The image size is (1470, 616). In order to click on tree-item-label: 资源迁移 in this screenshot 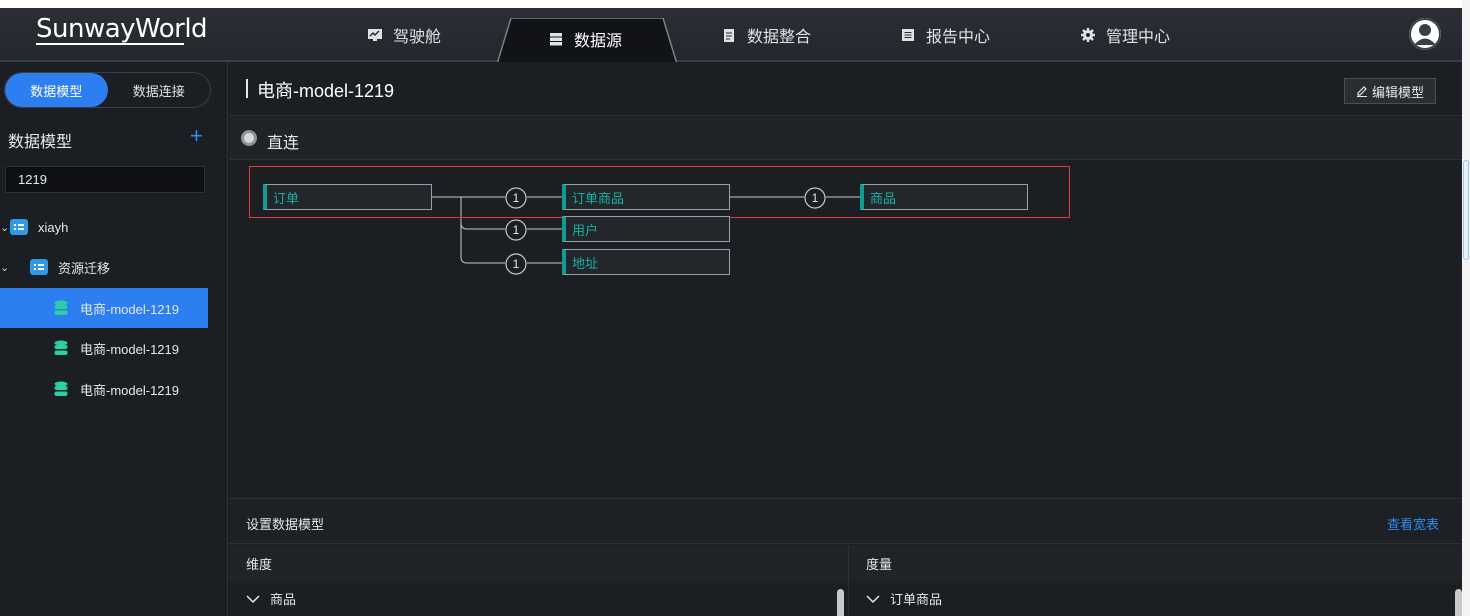, I will do `click(84, 268)`.